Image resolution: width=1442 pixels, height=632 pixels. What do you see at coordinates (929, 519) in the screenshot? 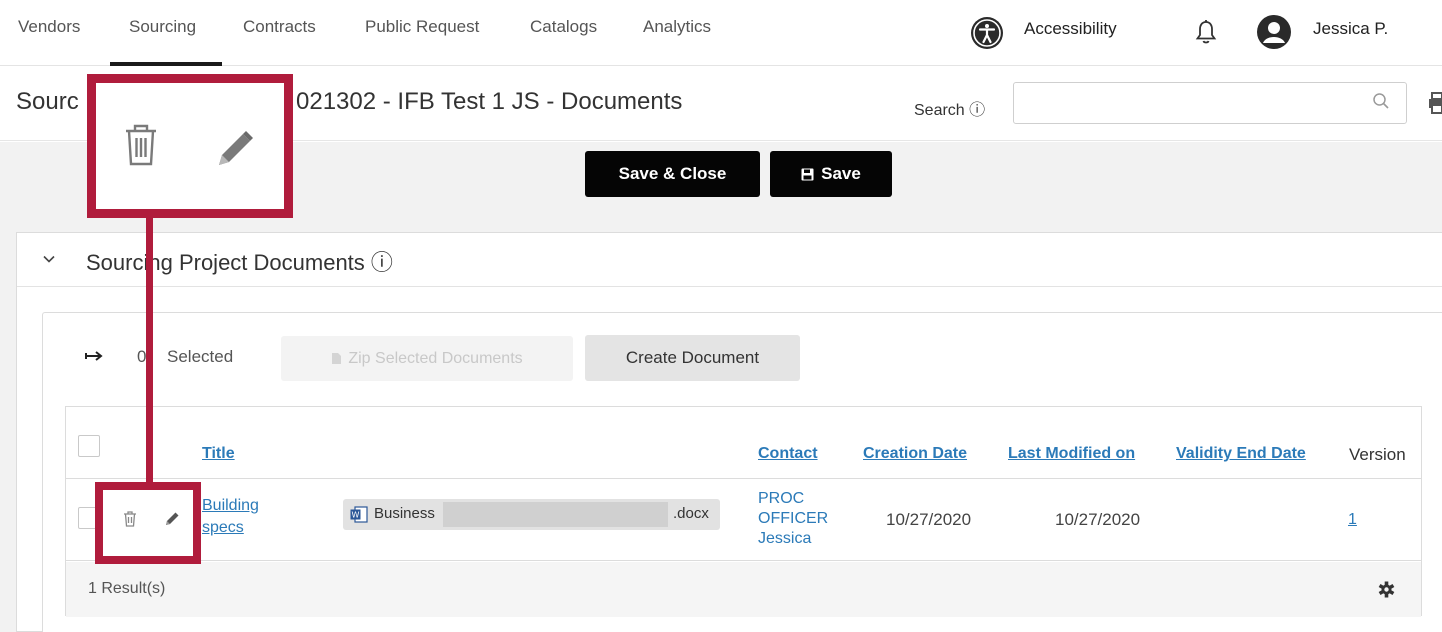
I see `creation-date-cell: 10/27/2020` at bounding box center [929, 519].